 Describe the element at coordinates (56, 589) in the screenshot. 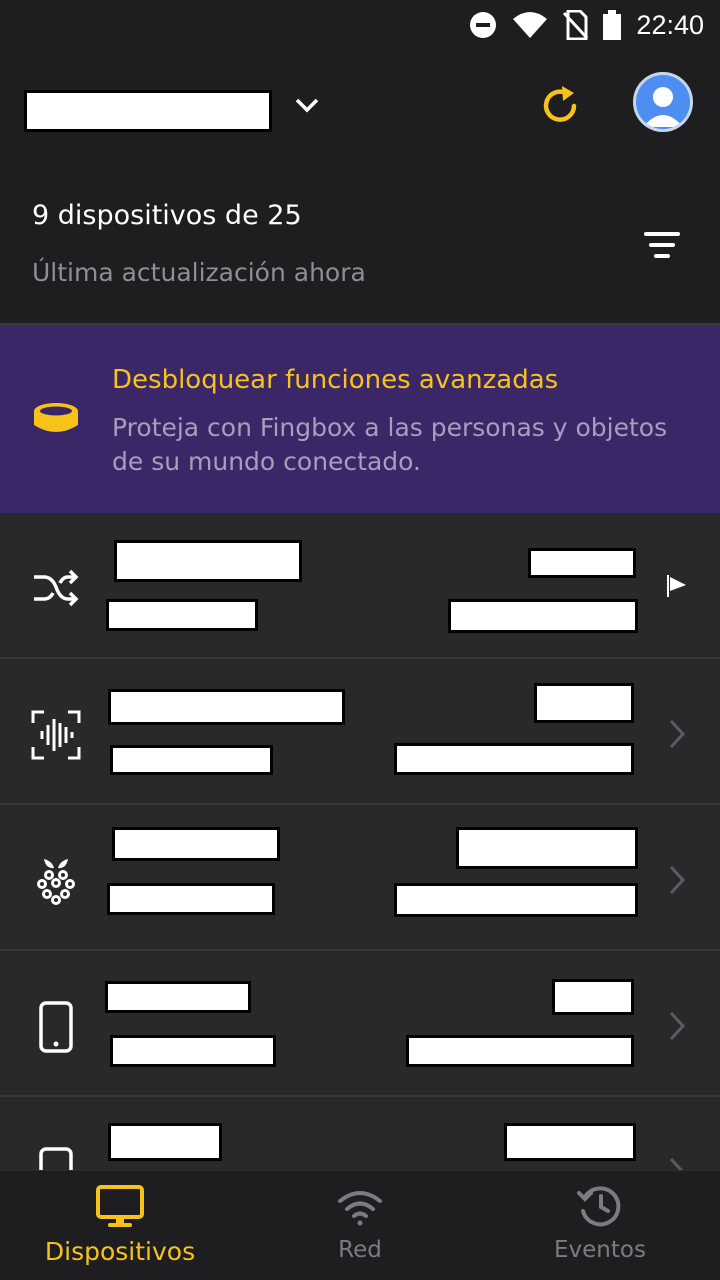

I see `shuffle-icon` at that location.